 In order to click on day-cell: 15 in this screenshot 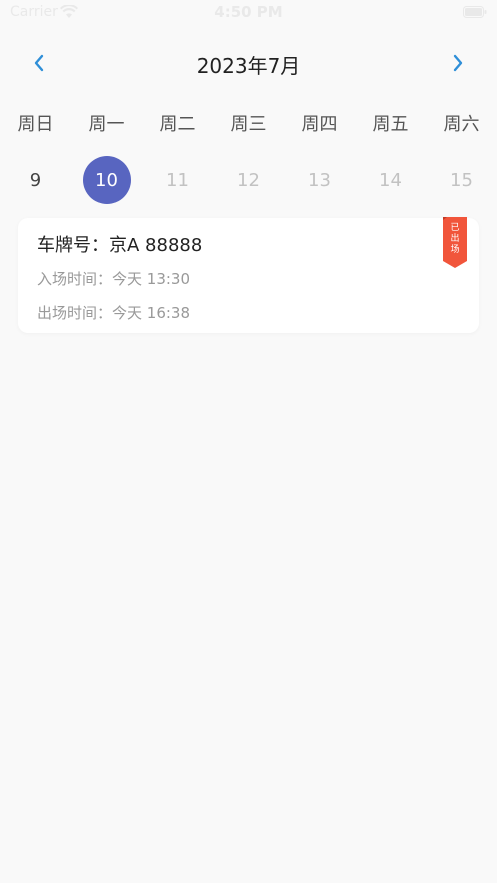, I will do `click(461, 180)`.